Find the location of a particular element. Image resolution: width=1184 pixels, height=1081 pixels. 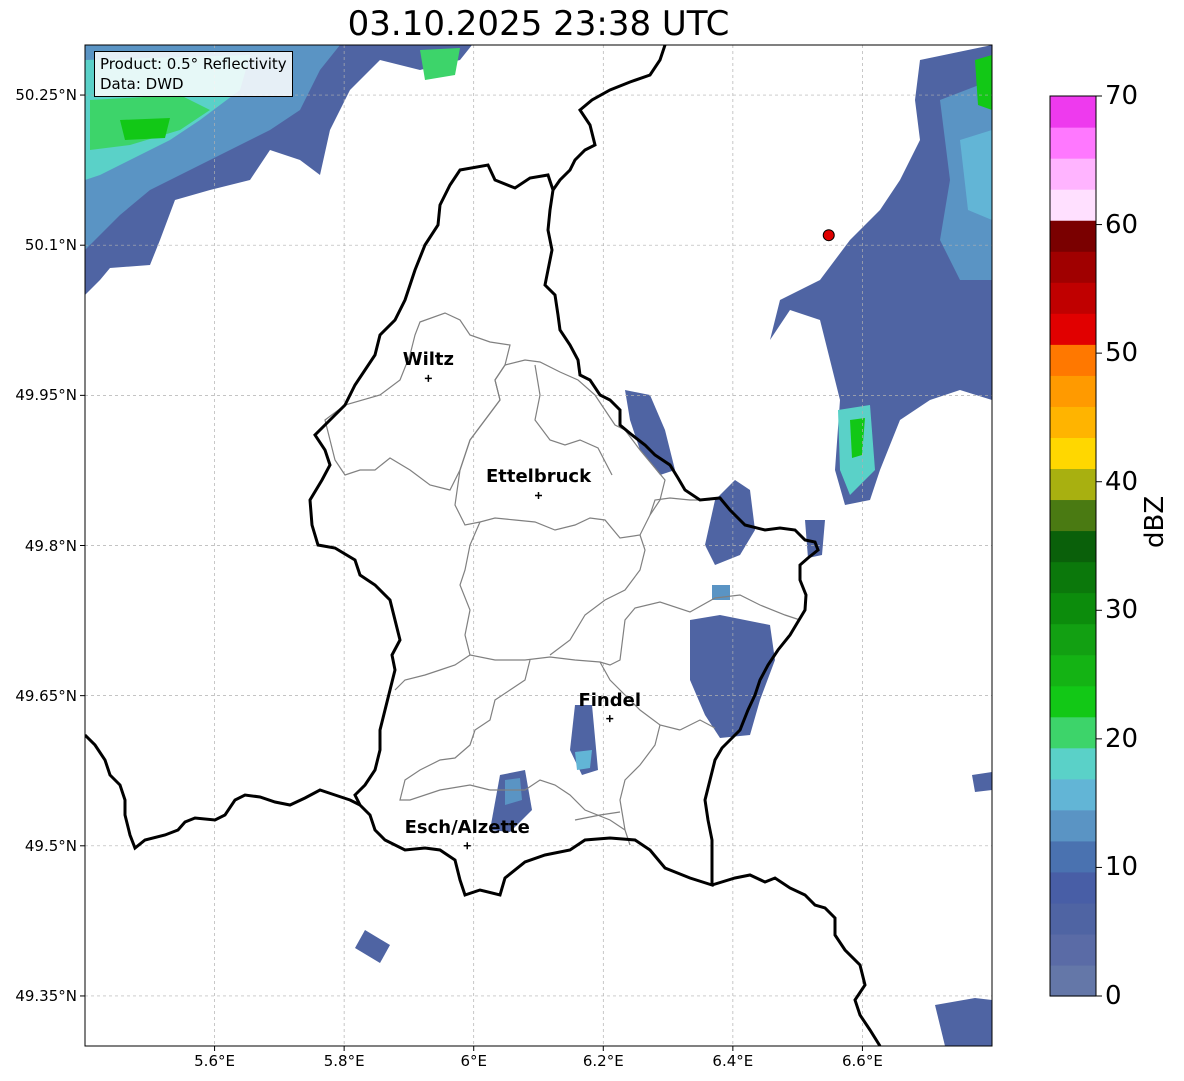

product-label: Product: 0.5° Reflectivity is located at coordinates (193, 64).